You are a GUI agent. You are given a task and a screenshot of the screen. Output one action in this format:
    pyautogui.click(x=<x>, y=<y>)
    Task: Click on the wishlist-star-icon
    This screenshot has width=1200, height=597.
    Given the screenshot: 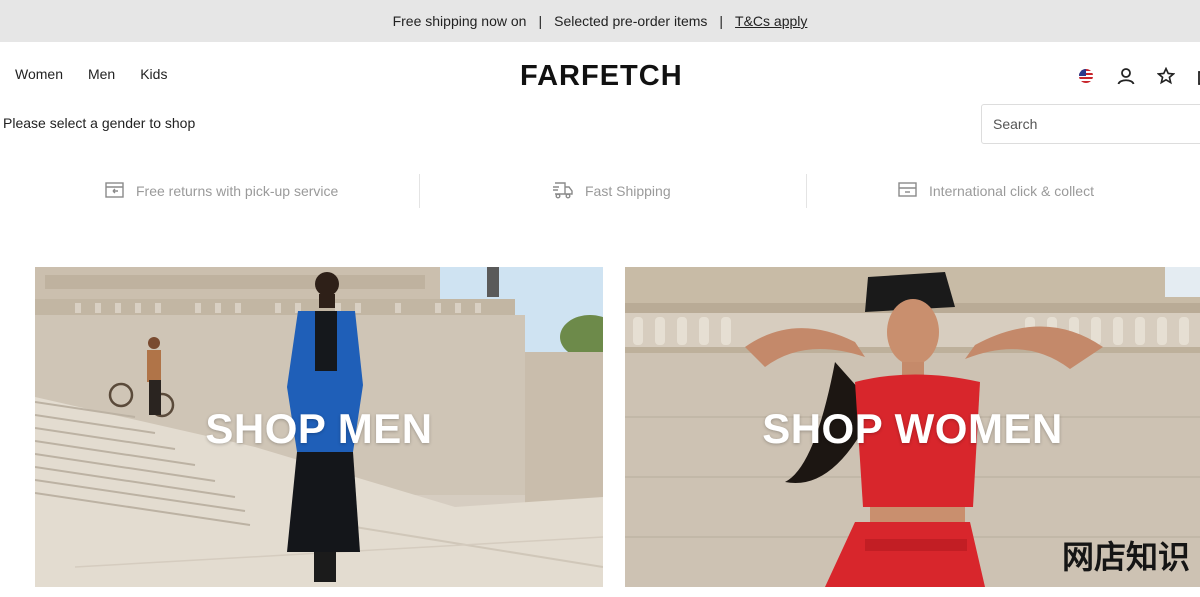 What is the action you would take?
    pyautogui.click(x=1166, y=76)
    